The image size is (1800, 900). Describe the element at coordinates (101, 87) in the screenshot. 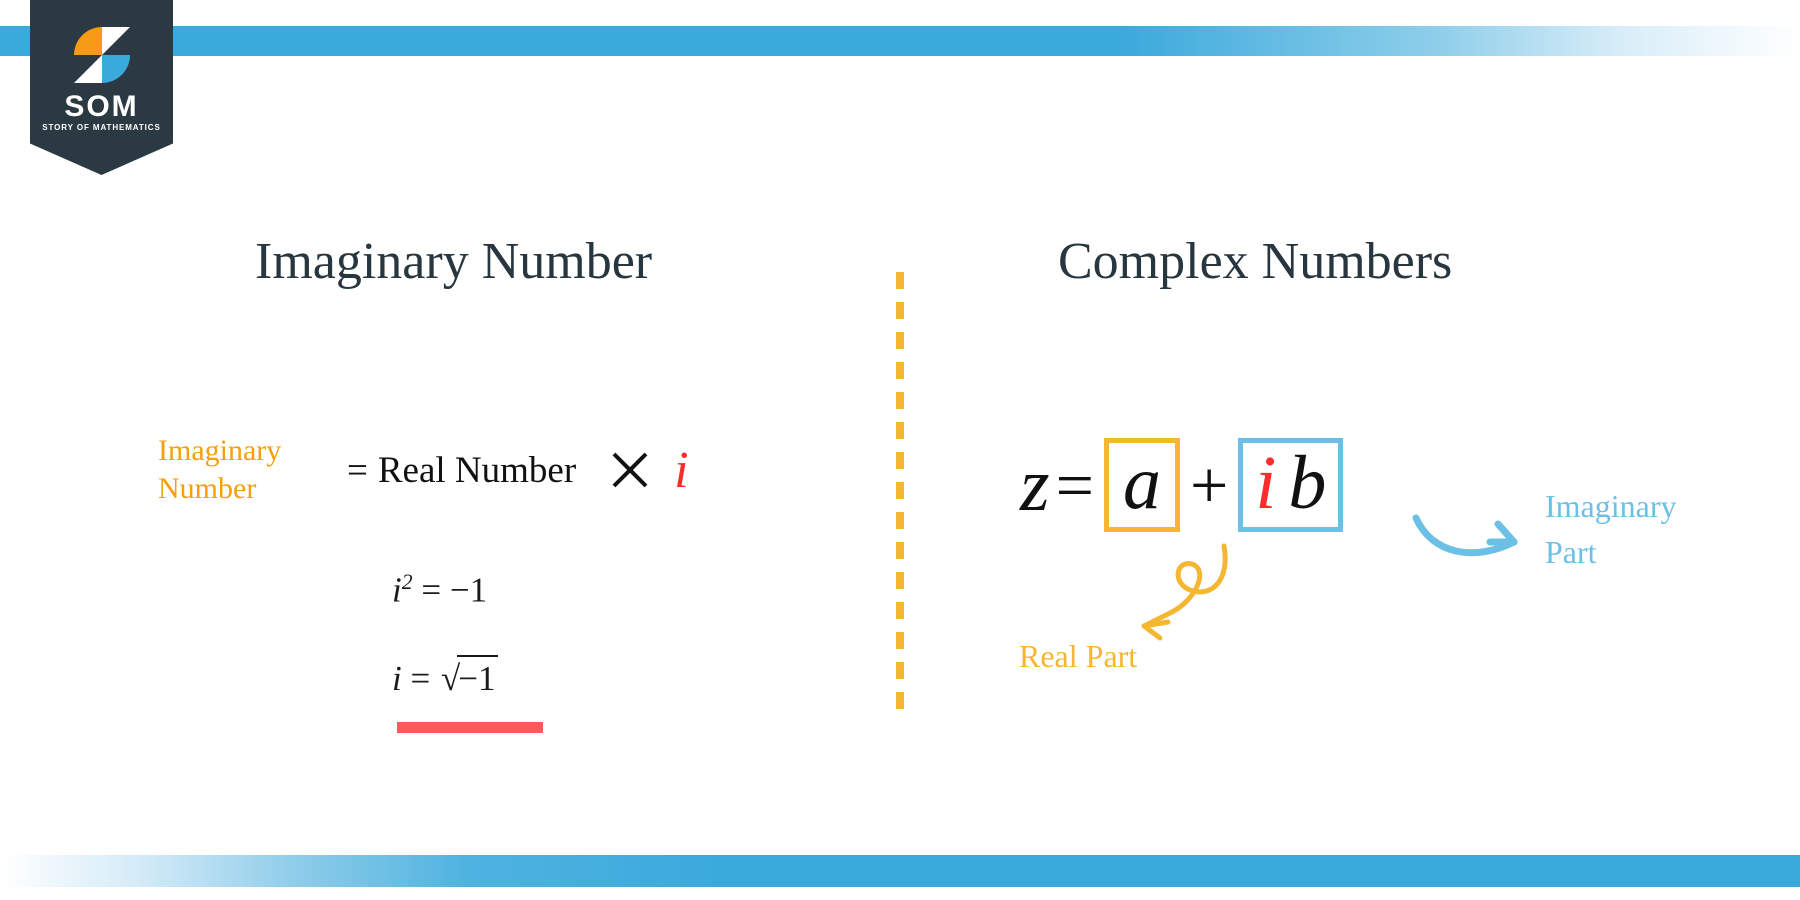

I see `som-logo-badge: SOM STORY OF MATHEMATICS` at that location.